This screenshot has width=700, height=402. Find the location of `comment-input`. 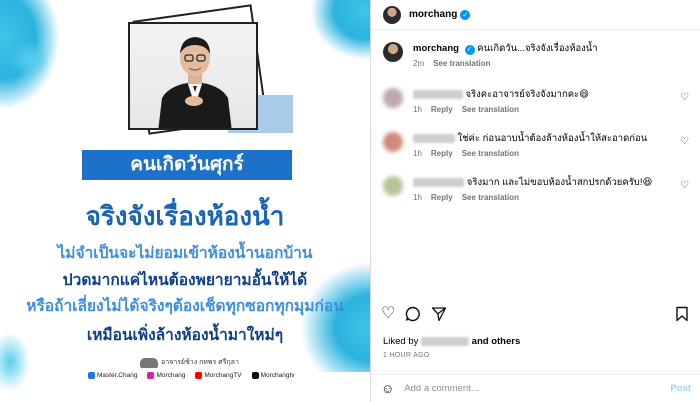

comment-input is located at coordinates (537, 388).